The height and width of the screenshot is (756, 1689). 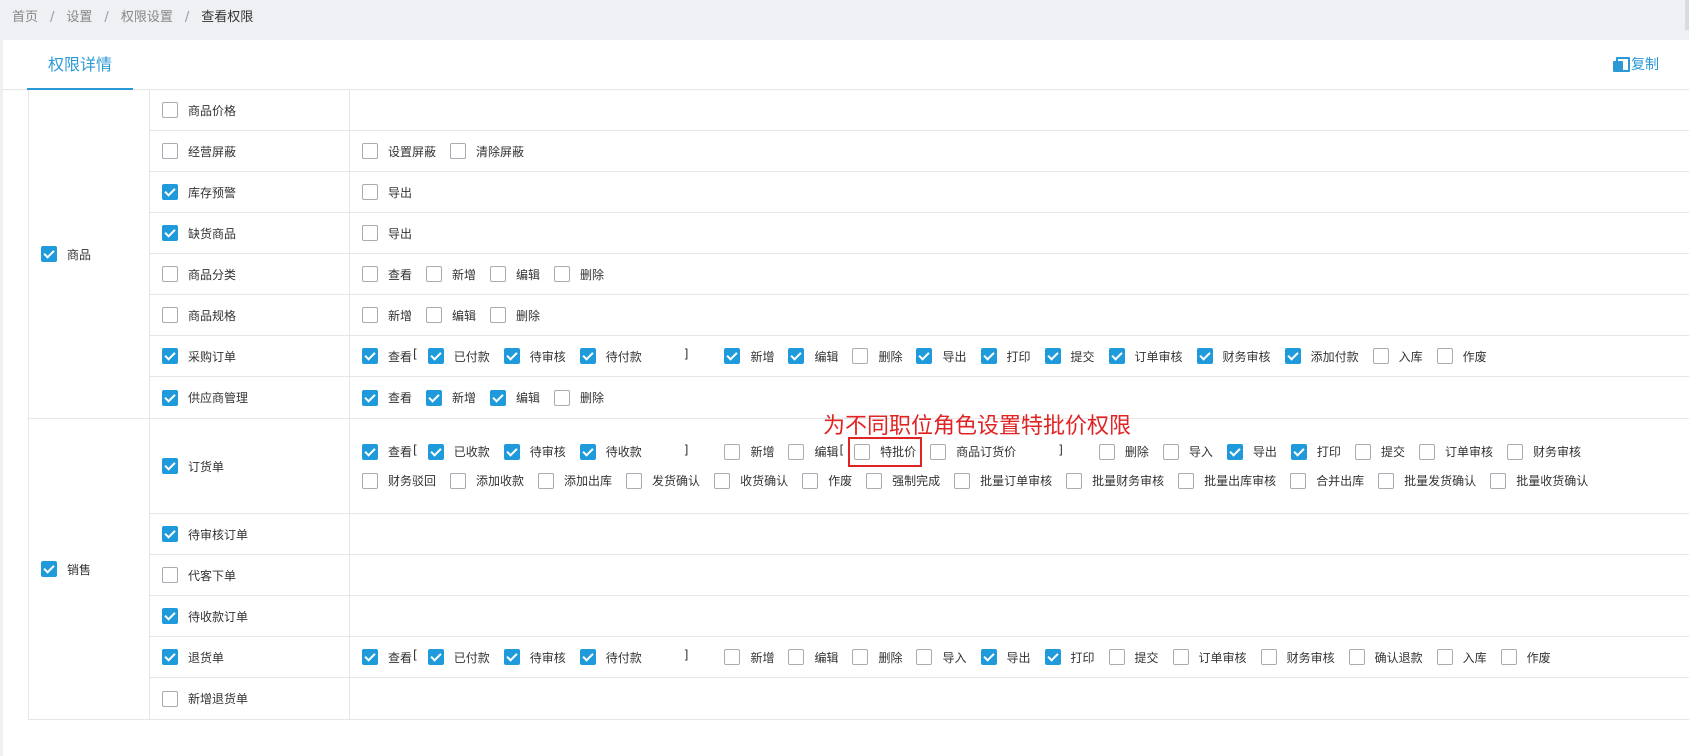 What do you see at coordinates (1233, 356) in the screenshot?
I see `action-checkbox-item: 财务审核` at bounding box center [1233, 356].